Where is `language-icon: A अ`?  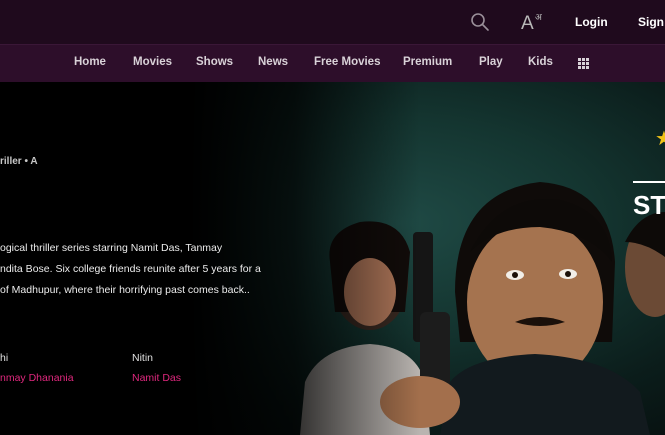 language-icon: A अ is located at coordinates (533, 22).